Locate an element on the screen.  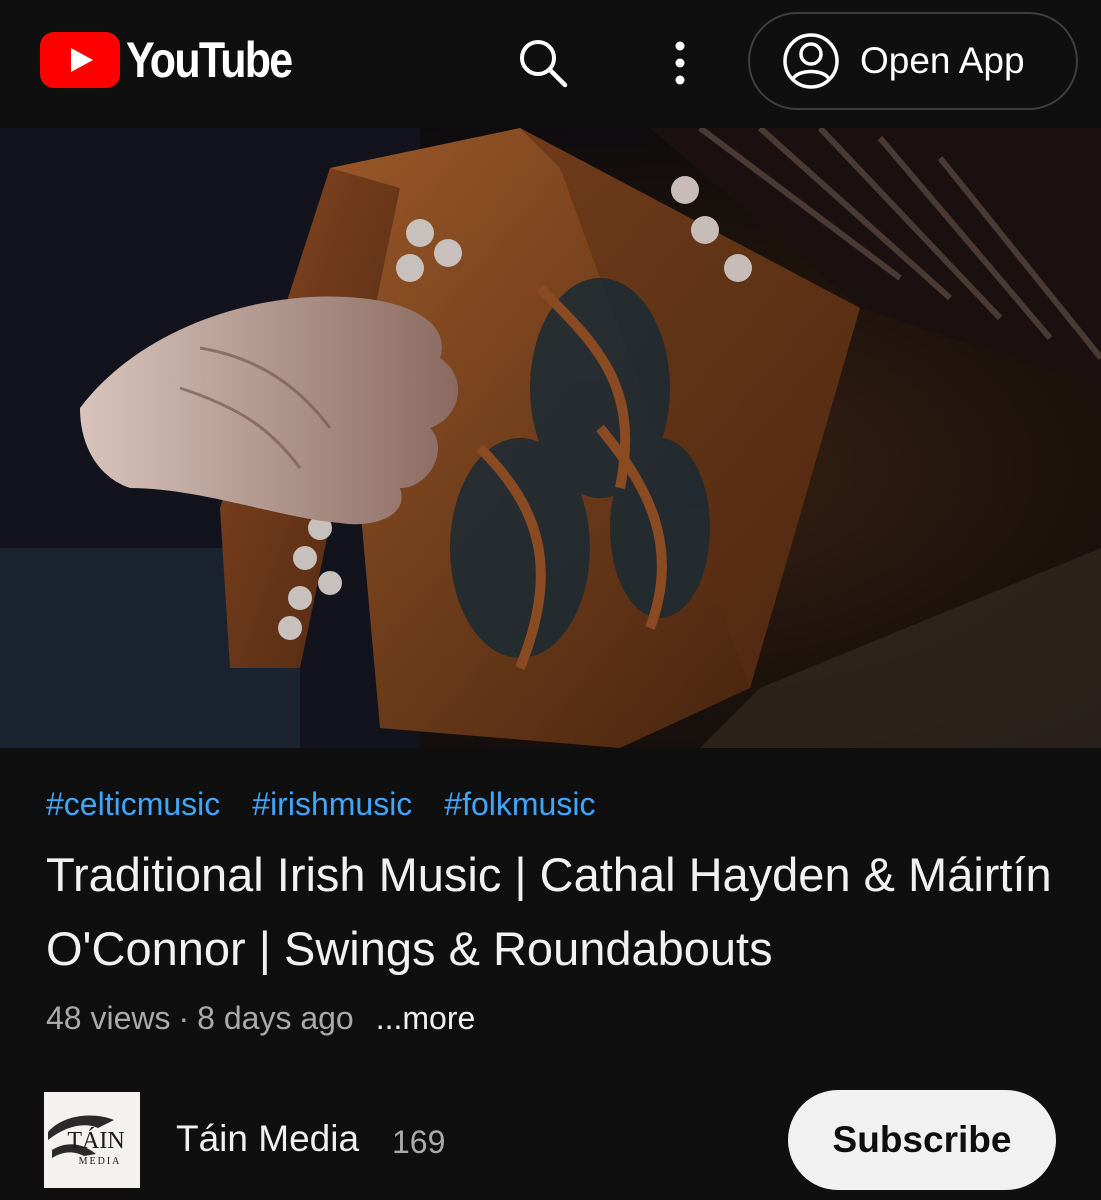
open-app-label: Open App is located at coordinates (942, 60).